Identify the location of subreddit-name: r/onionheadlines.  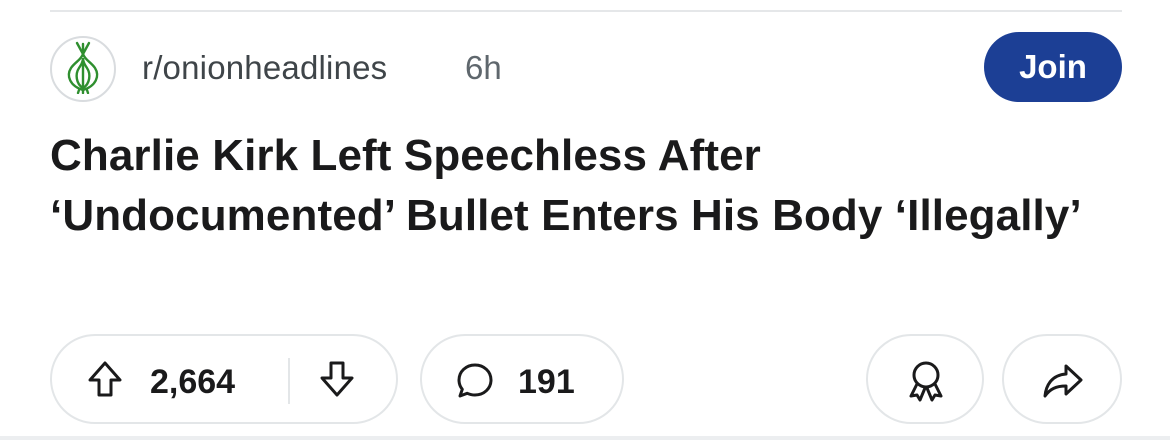
(264, 68).